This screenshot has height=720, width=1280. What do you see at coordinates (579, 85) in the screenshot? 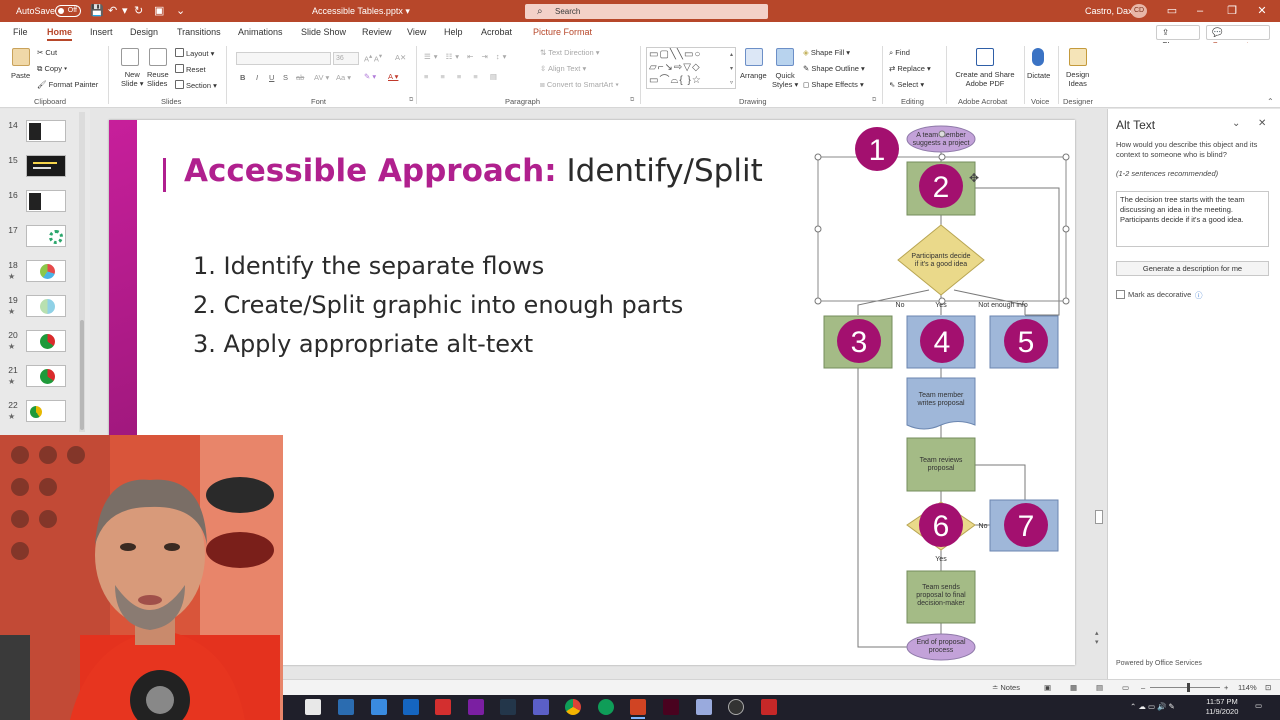
I see `convert-smartart-button: ⧈ Convert to SmartArt ▾` at bounding box center [579, 85].